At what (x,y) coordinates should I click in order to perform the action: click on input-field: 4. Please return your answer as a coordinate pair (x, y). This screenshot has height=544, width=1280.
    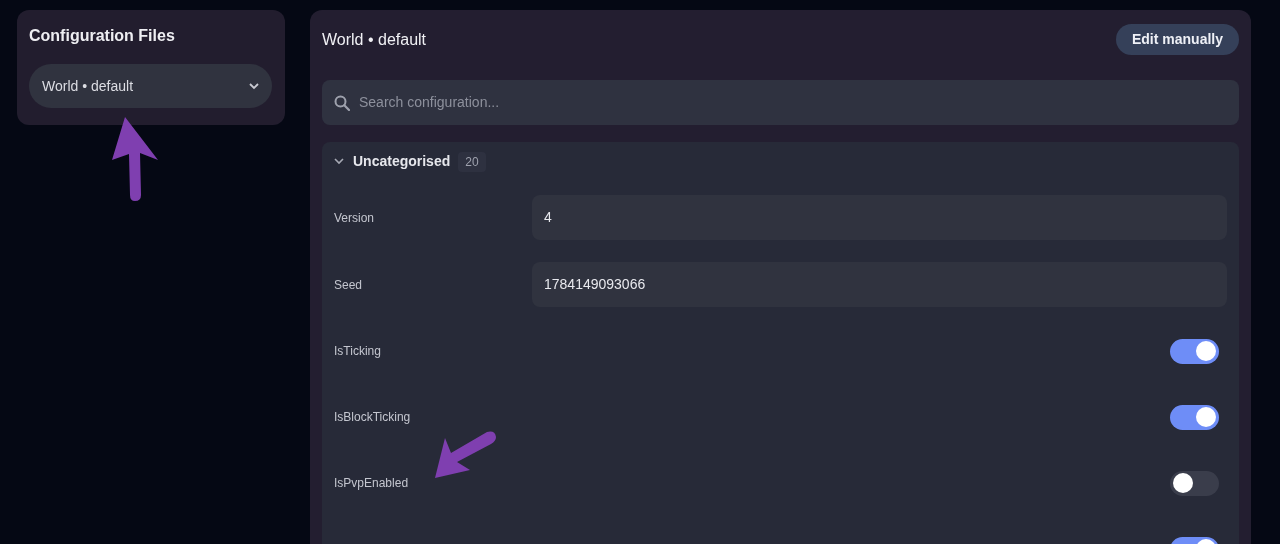
    Looking at the image, I should click on (879, 217).